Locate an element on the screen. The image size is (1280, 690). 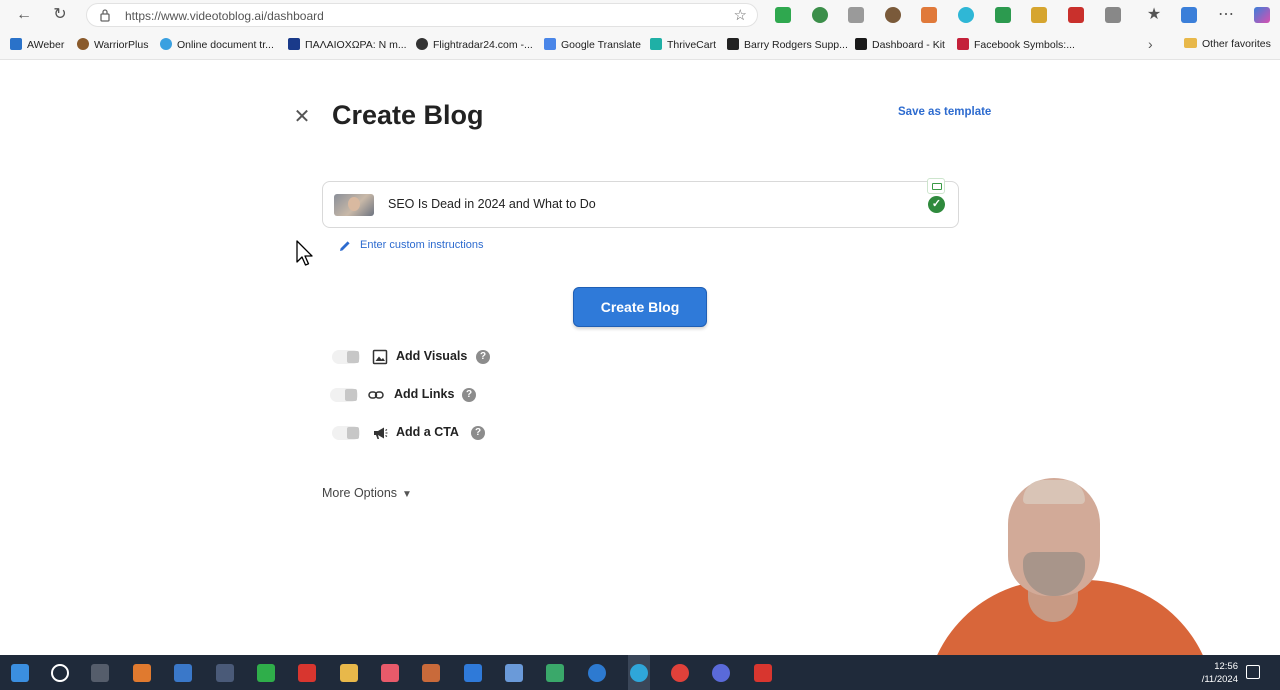
check-circle-icon: ✓ is located at coordinates (936, 204).